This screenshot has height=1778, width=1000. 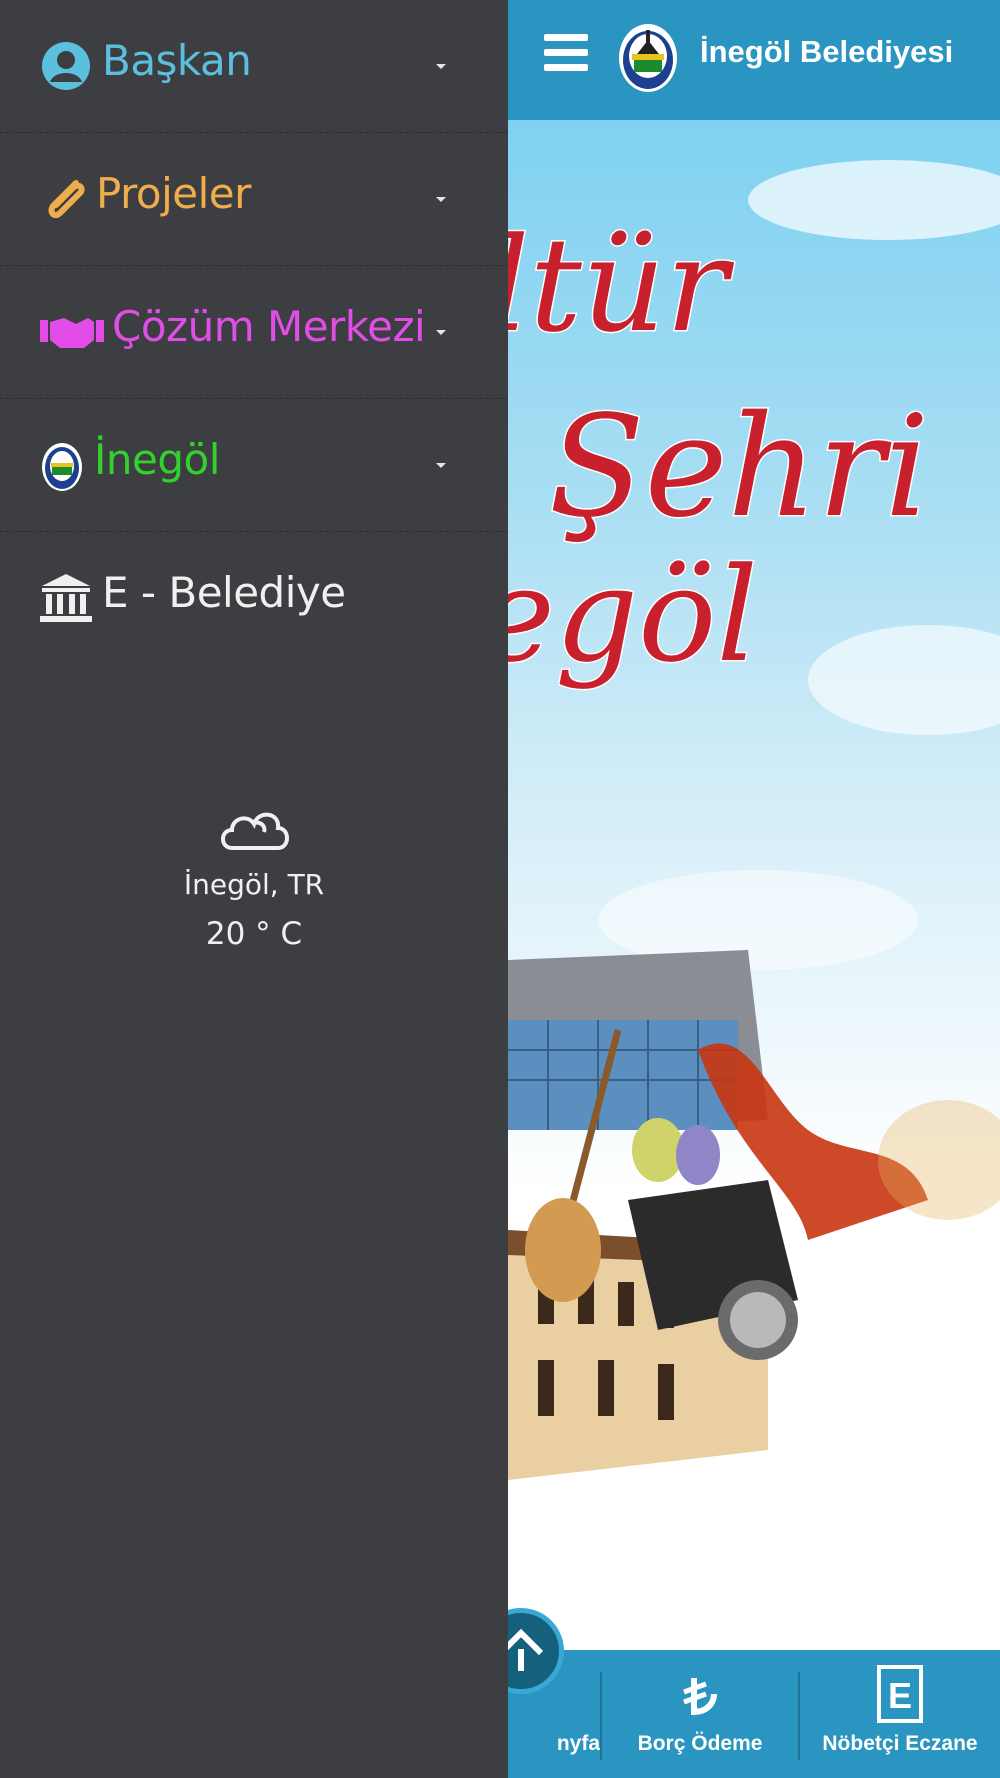 What do you see at coordinates (578, 1743) in the screenshot?
I see `nav-home-label: nyfa` at bounding box center [578, 1743].